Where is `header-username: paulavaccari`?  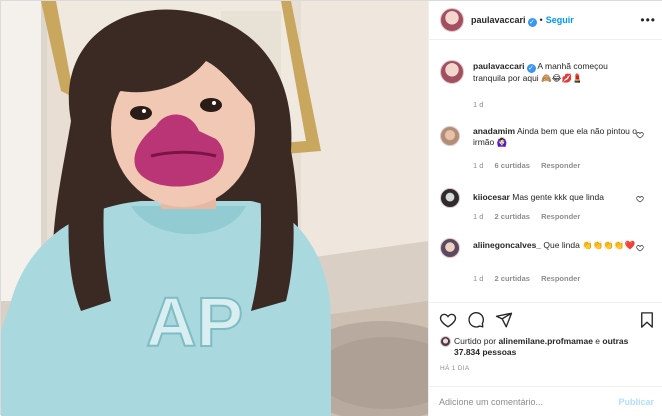
header-username: paulavaccari is located at coordinates (498, 20).